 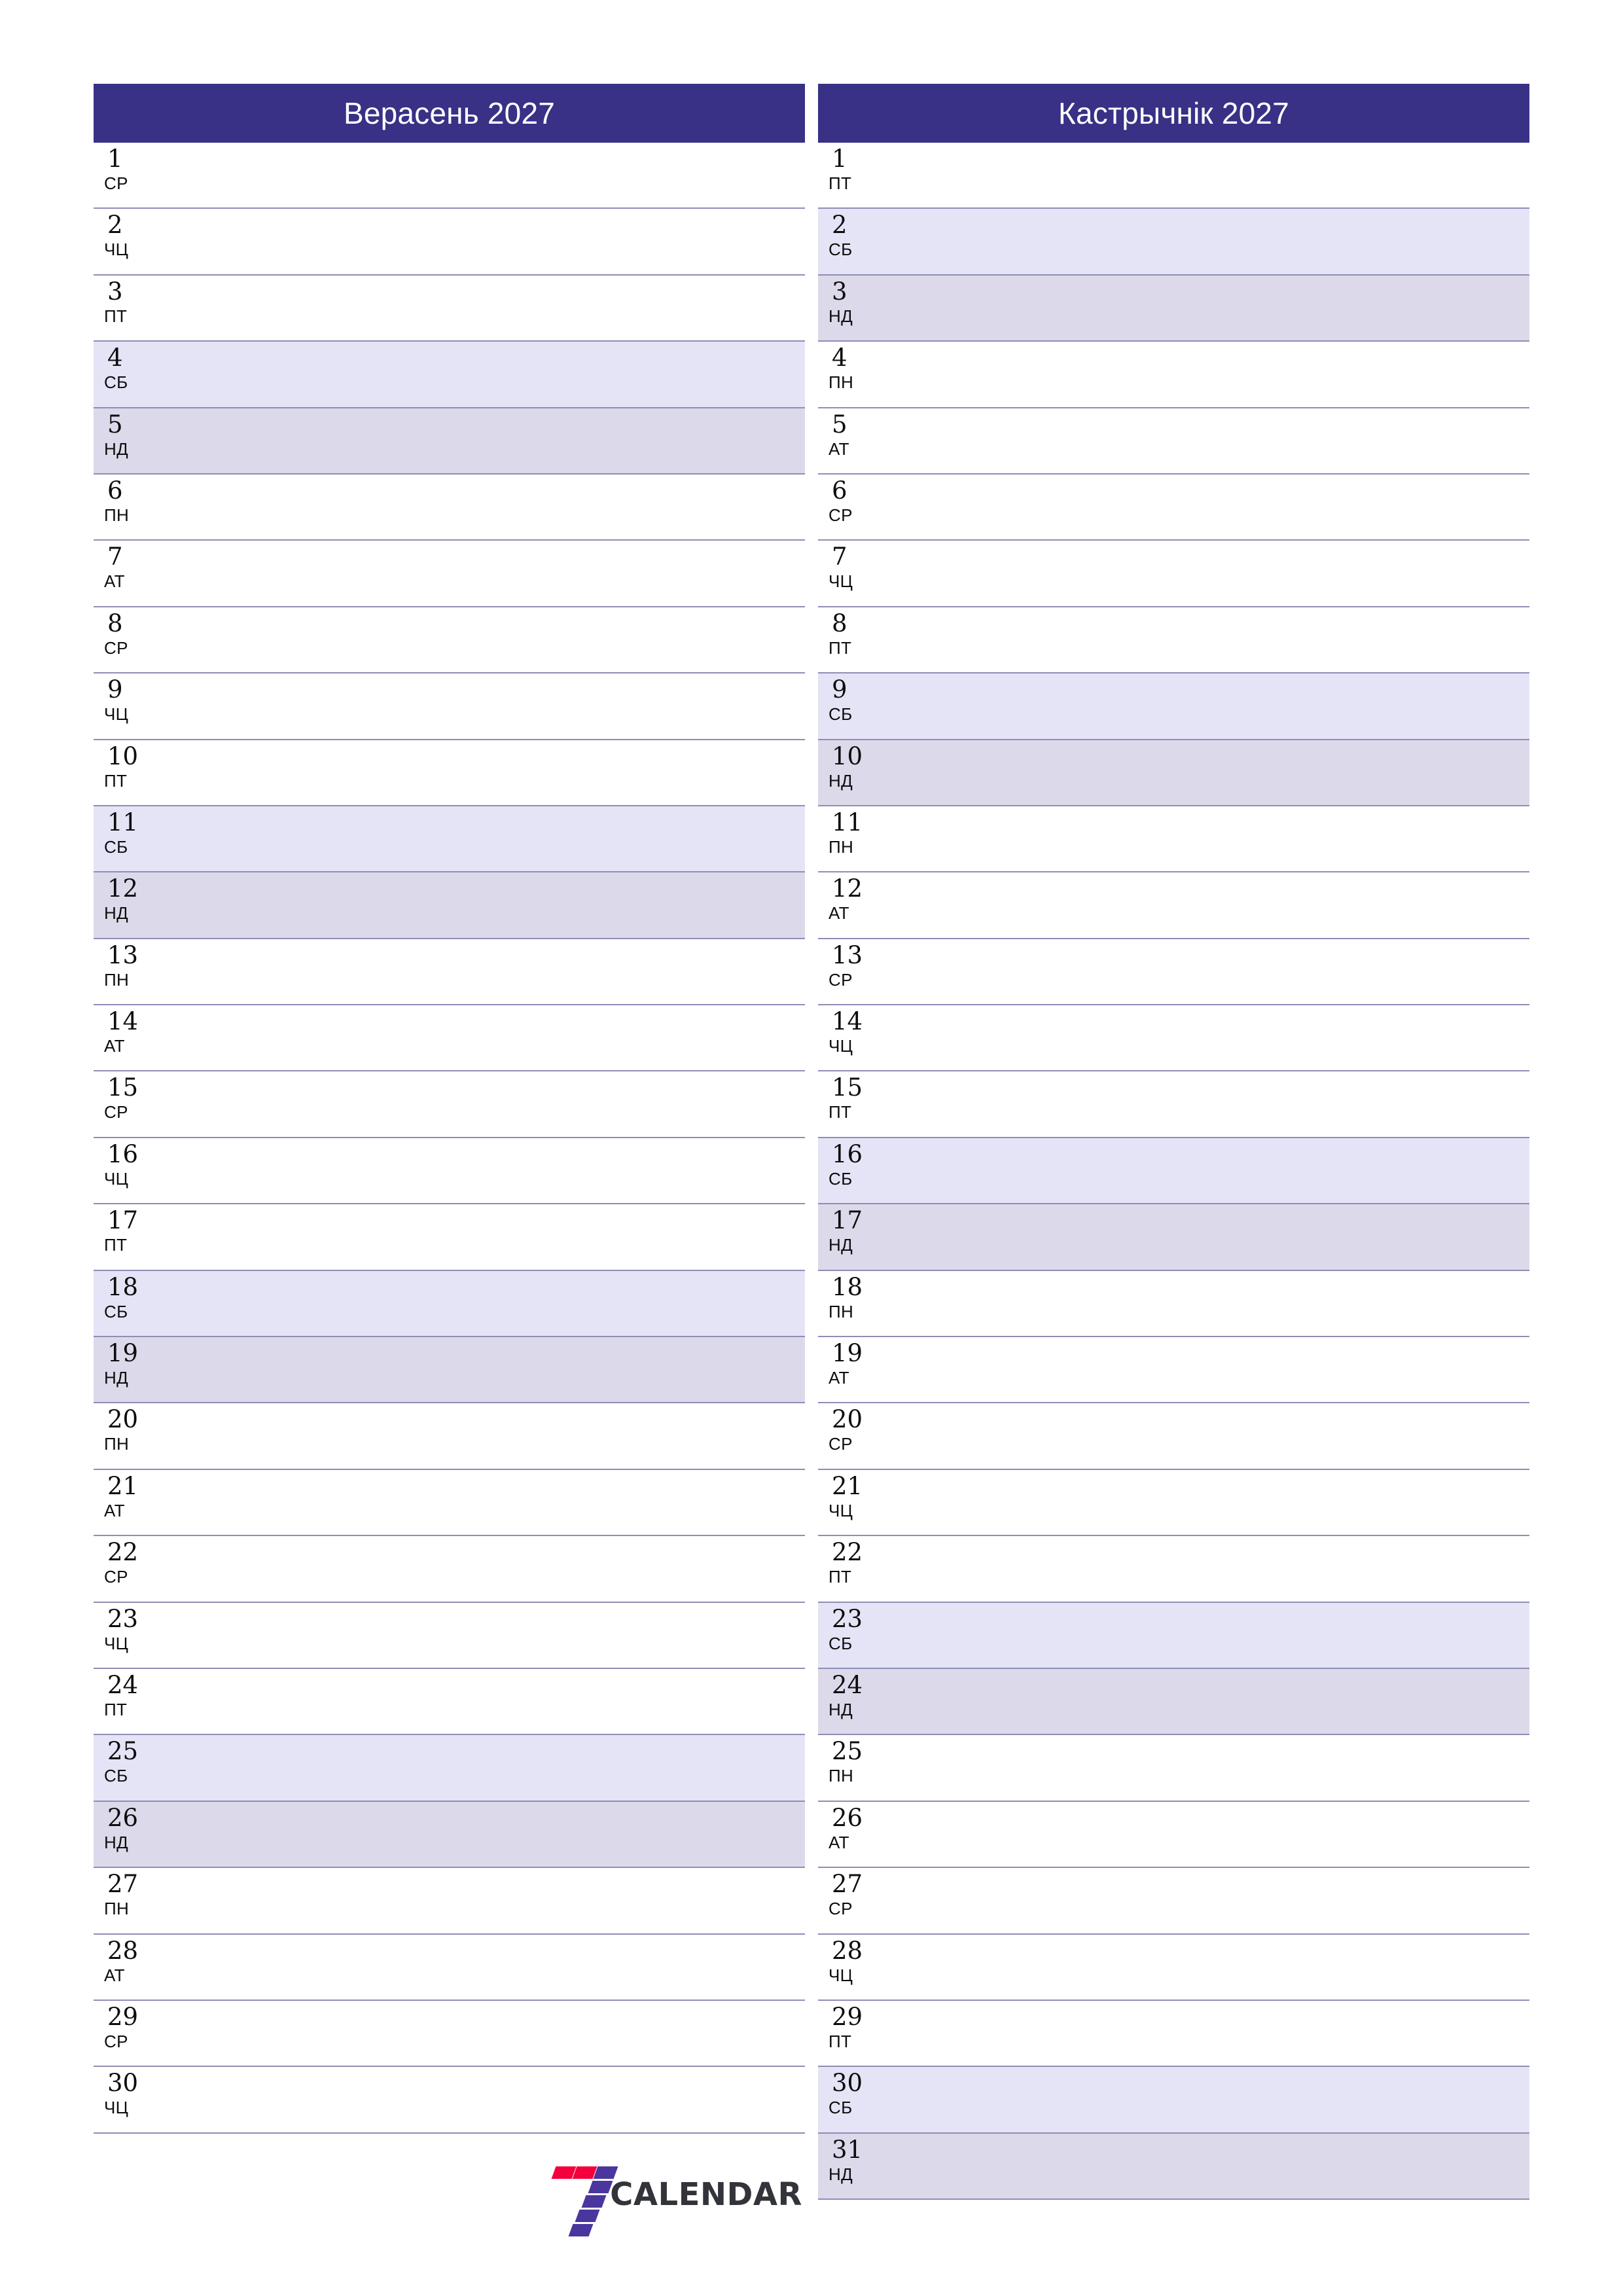 I want to click on day-row: 3 НД, so click(x=1173, y=308).